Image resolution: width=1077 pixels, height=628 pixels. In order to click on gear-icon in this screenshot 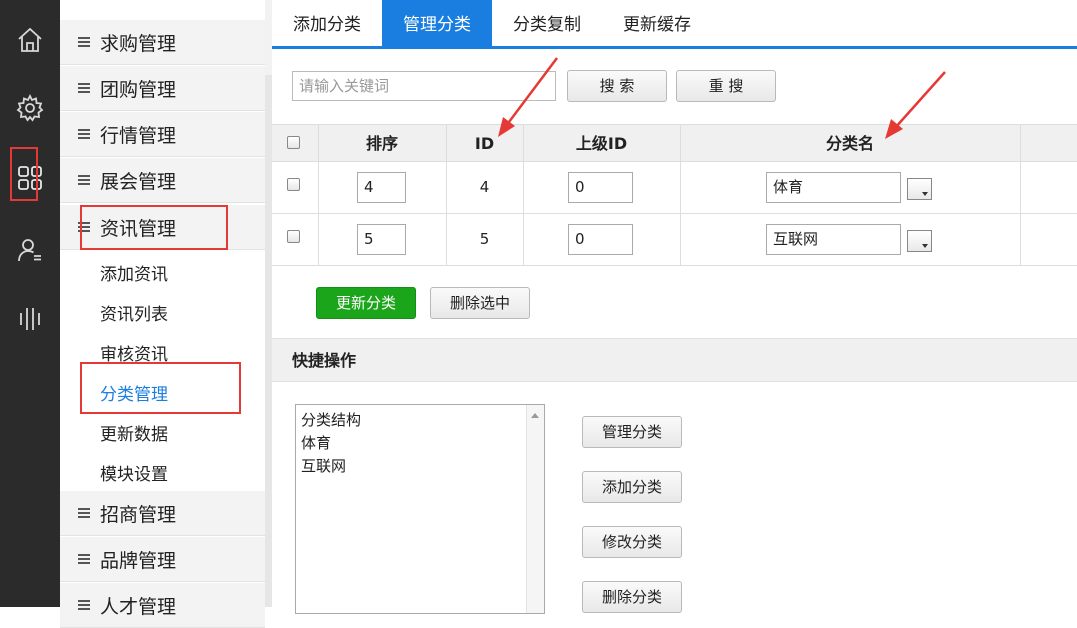, I will do `click(30, 108)`.